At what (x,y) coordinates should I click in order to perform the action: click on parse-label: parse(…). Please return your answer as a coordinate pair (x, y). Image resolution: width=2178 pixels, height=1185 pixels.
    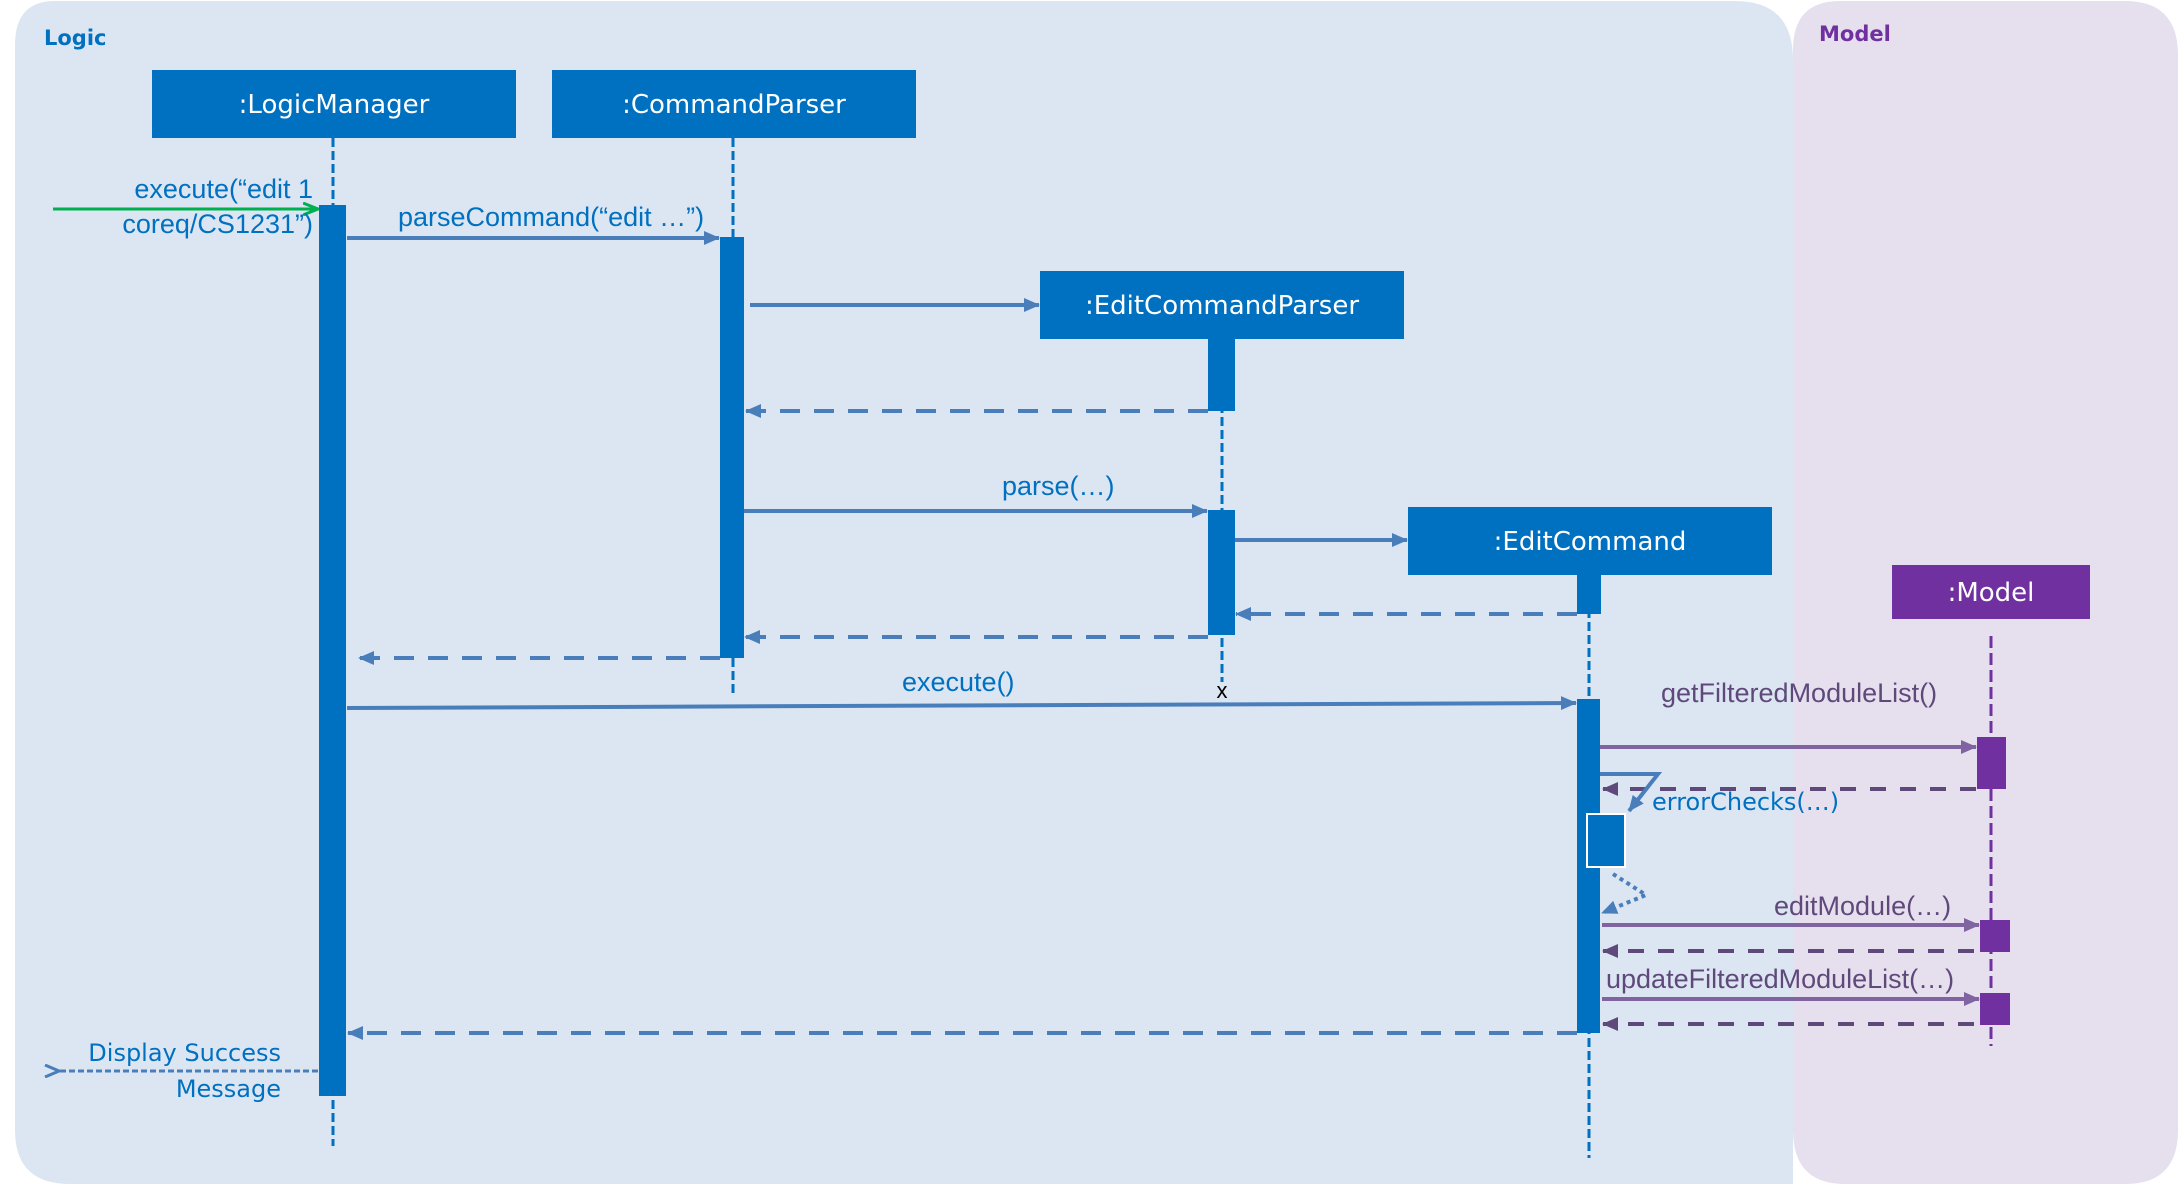
    Looking at the image, I should click on (1058, 486).